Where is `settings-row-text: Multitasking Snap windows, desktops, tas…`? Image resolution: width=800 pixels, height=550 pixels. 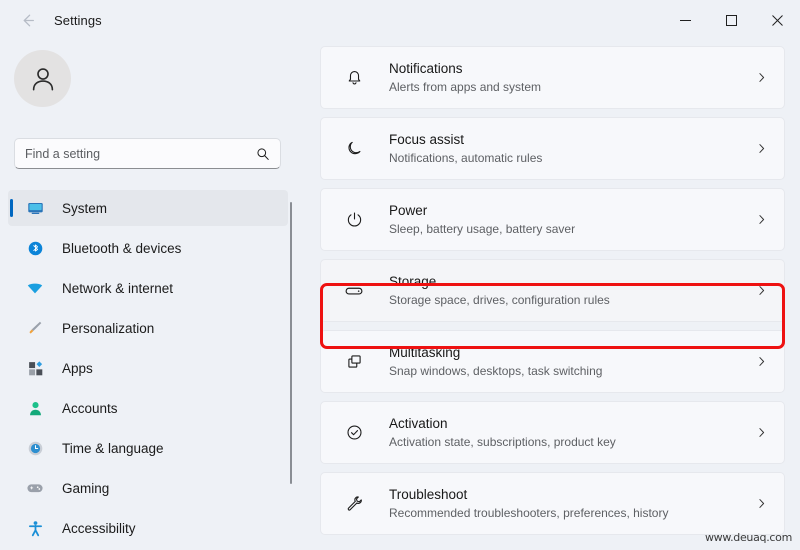
settings-row-text: Multitasking Snap windows, desktops, tas… is located at coordinates (572, 362).